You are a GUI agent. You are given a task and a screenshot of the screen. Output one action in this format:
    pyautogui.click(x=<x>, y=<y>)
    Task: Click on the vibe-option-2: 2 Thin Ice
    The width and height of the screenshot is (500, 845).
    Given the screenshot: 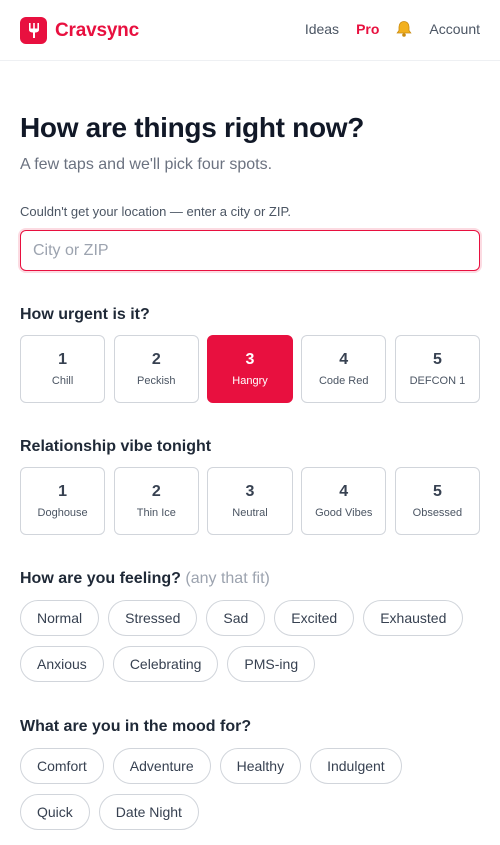 What is the action you would take?
    pyautogui.click(x=156, y=501)
    